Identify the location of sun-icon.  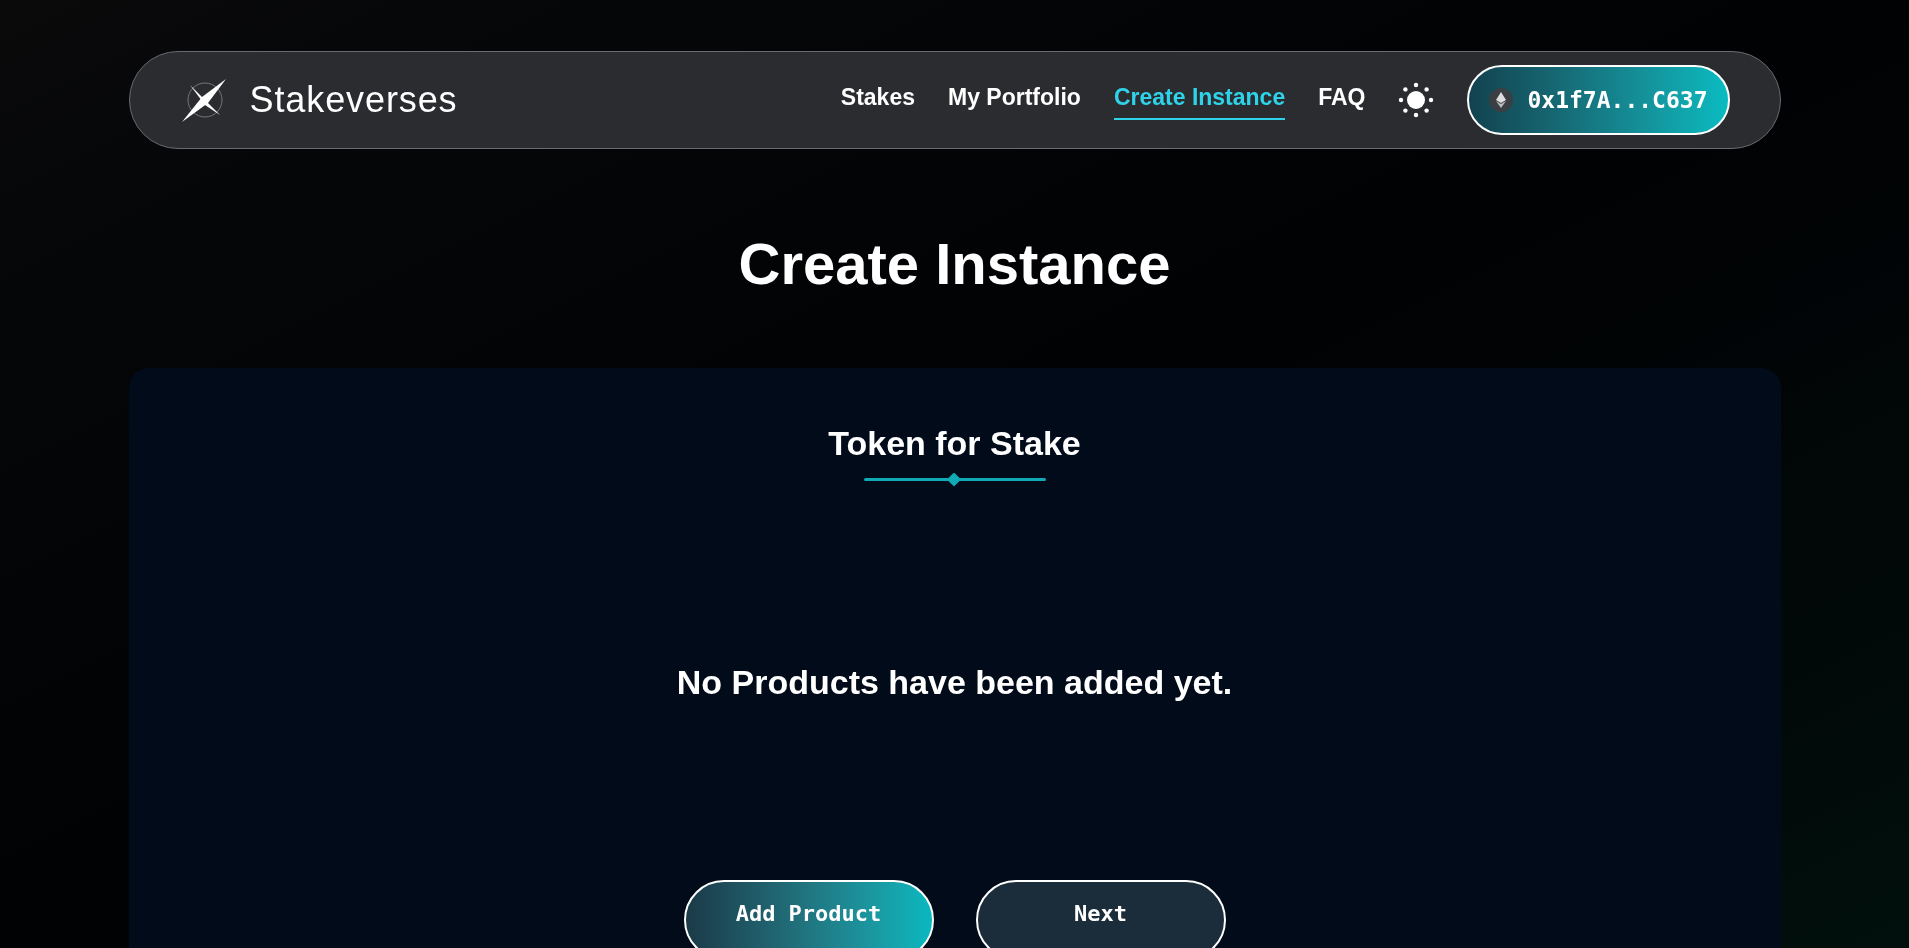
(1416, 100).